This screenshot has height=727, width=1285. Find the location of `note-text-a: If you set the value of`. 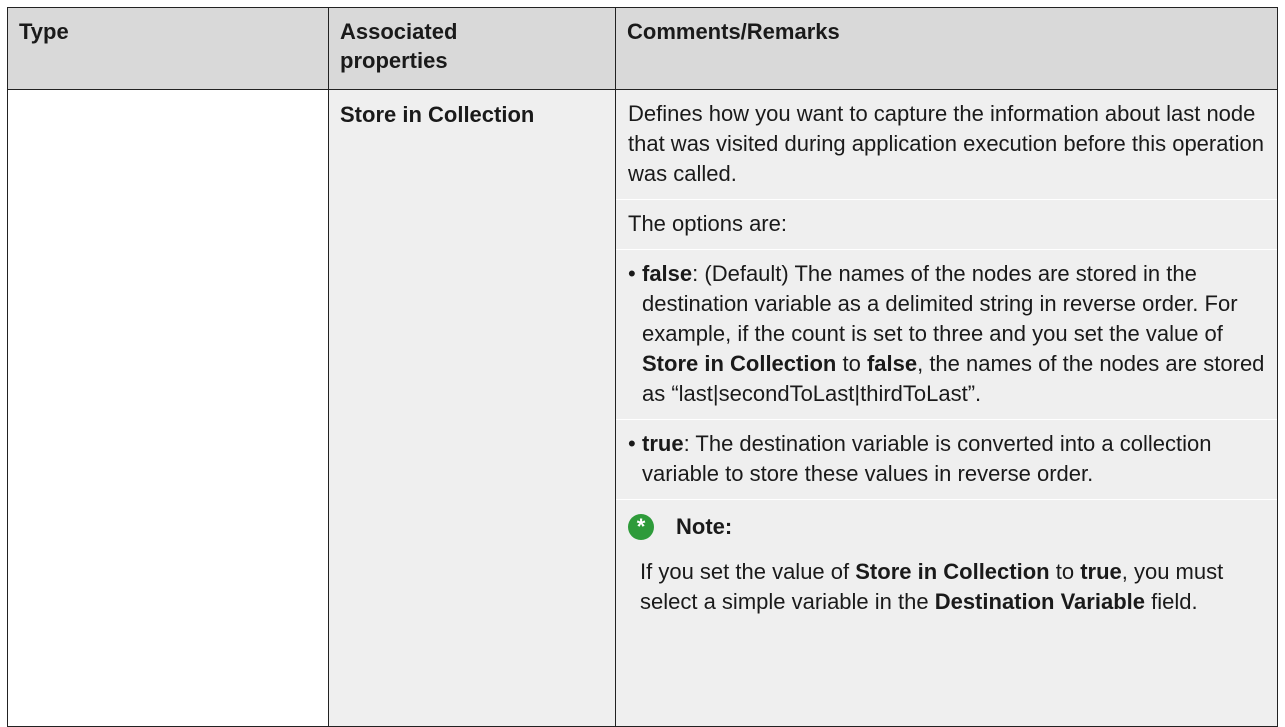

note-text-a: If you set the value of is located at coordinates (748, 571).